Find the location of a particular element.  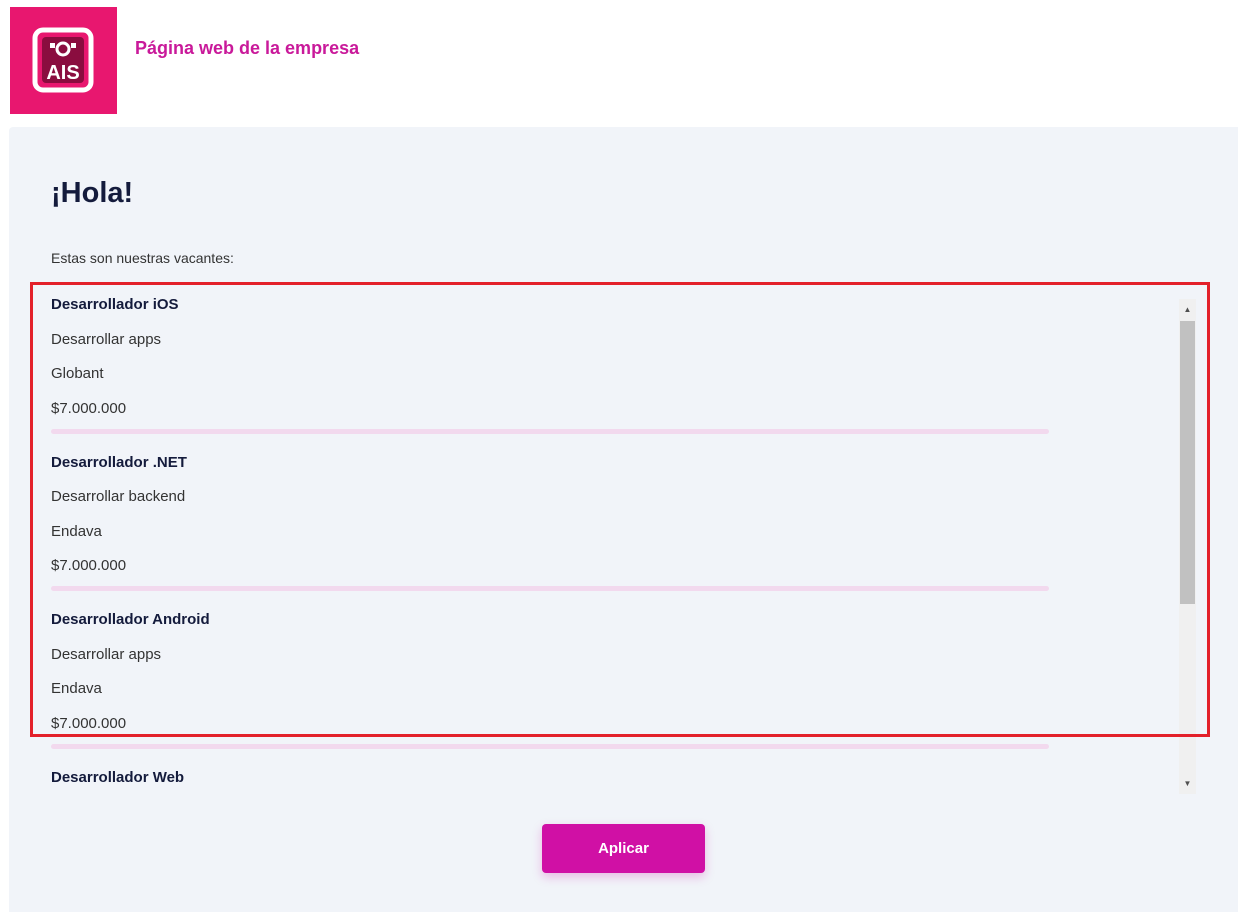

job-description: Desarrollar backend is located at coordinates (118, 496).